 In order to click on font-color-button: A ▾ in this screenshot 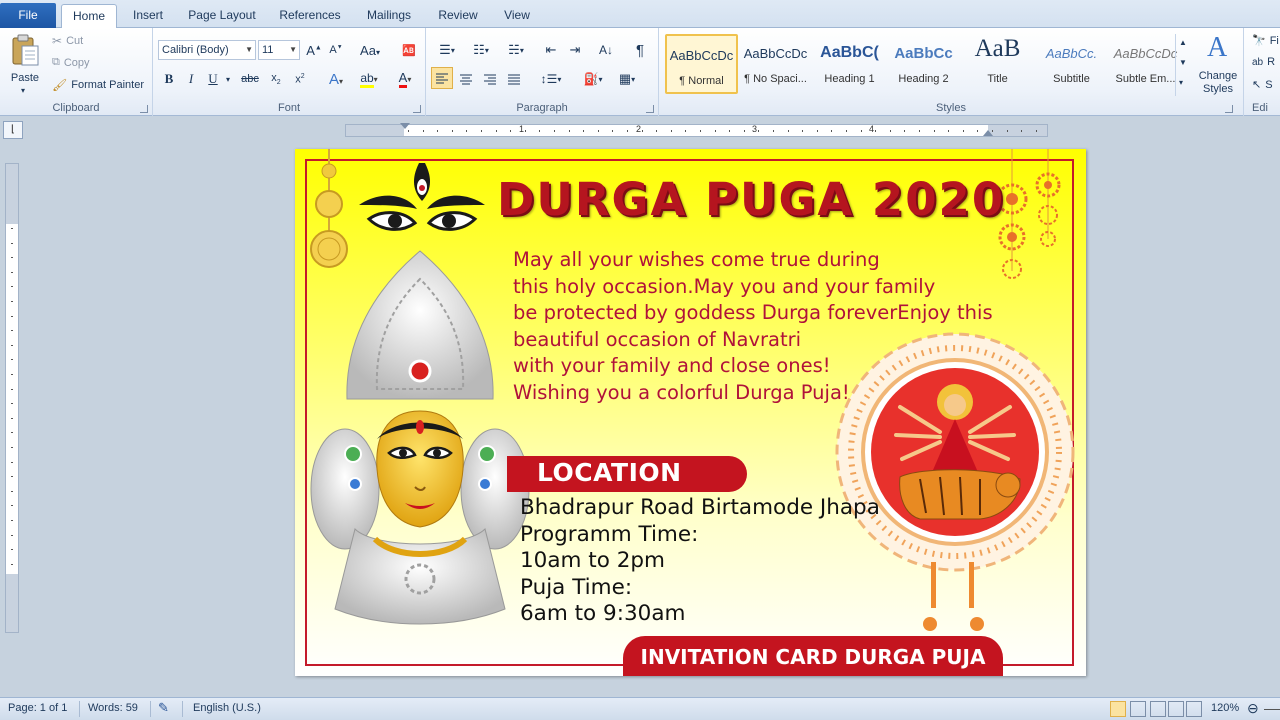, I will do `click(405, 79)`.